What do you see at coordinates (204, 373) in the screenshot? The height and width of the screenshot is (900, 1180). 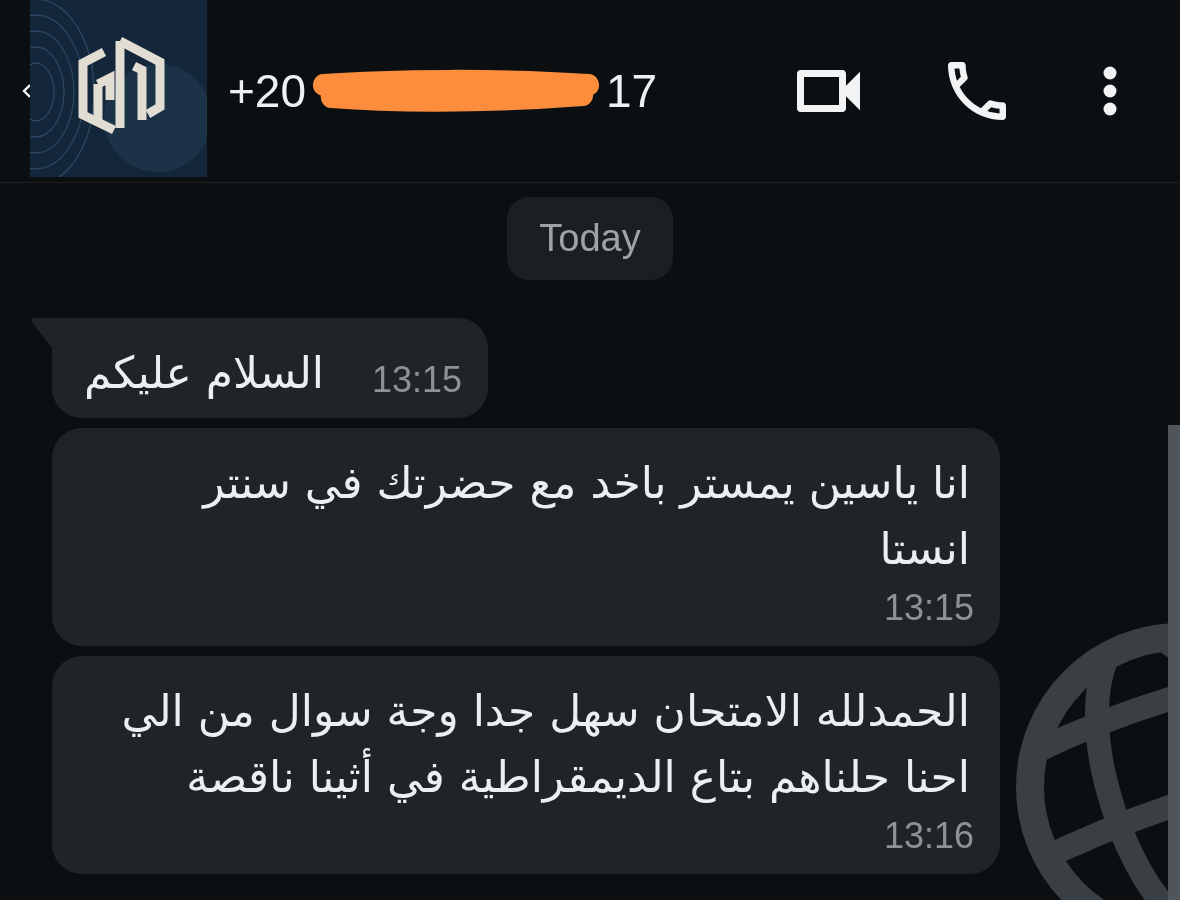 I see `message-text: السلام عليكم` at bounding box center [204, 373].